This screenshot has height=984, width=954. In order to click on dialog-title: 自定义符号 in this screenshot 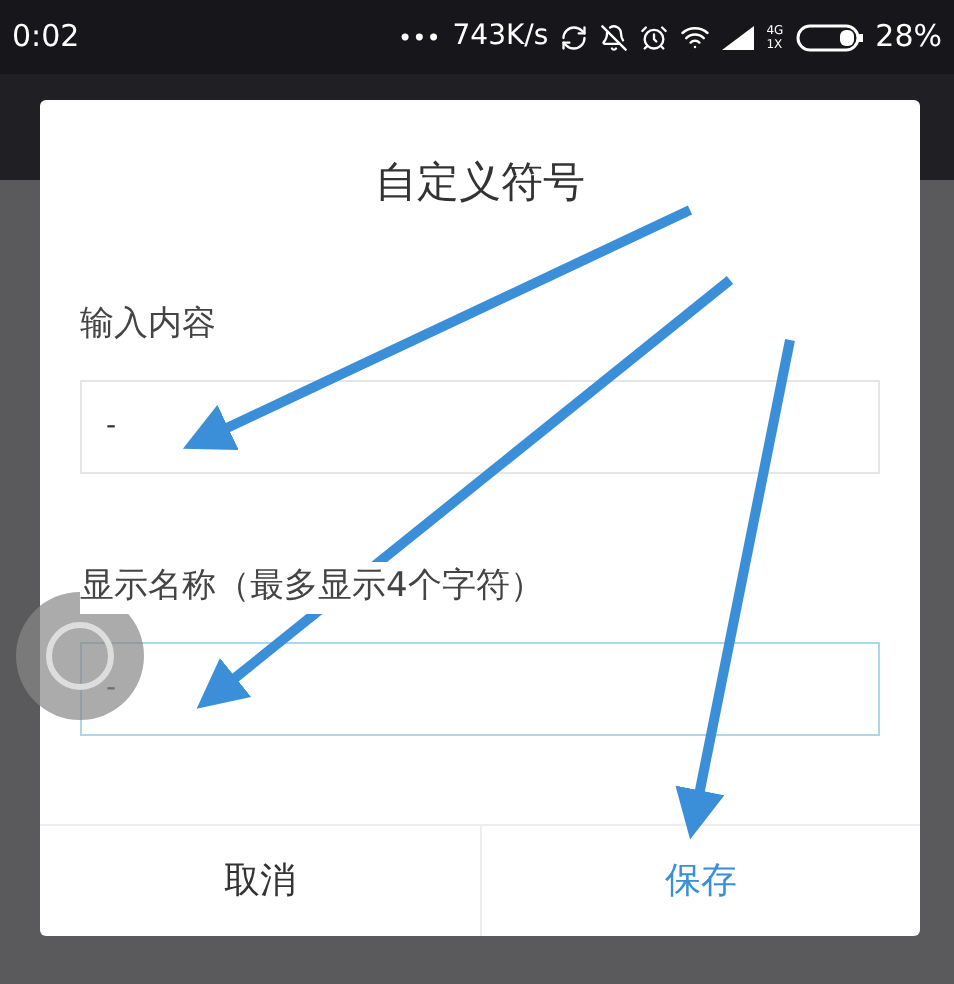, I will do `click(480, 183)`.